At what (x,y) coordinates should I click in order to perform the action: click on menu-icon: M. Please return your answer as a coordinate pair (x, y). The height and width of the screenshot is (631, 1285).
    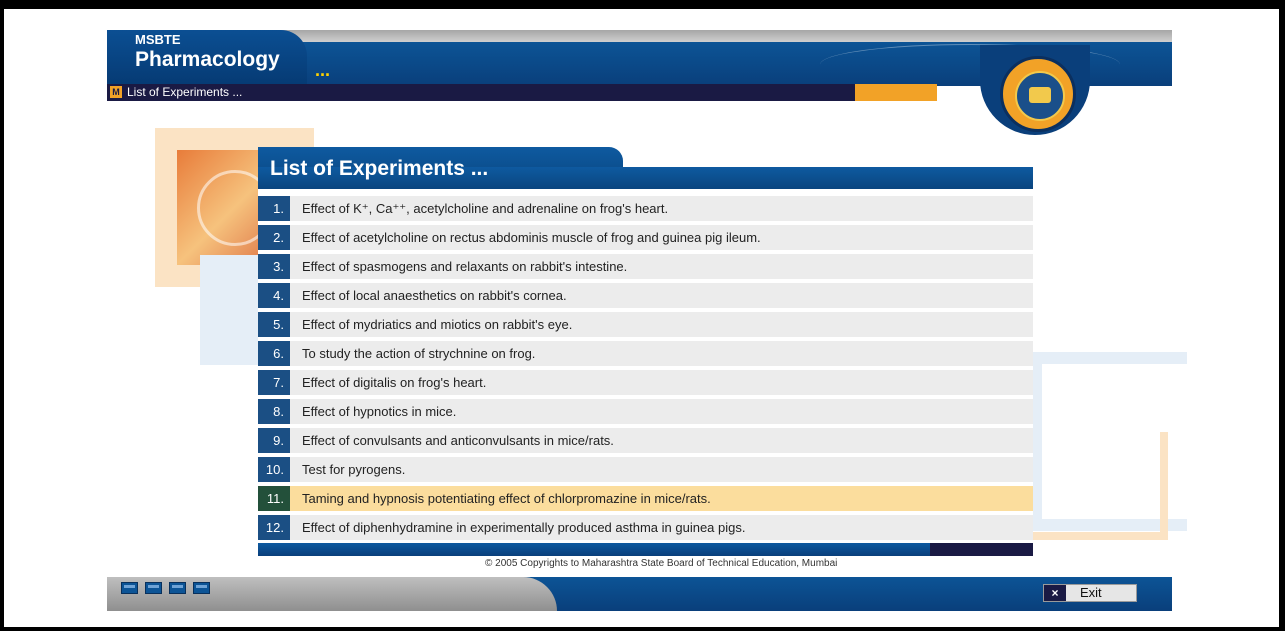
    Looking at the image, I should click on (116, 92).